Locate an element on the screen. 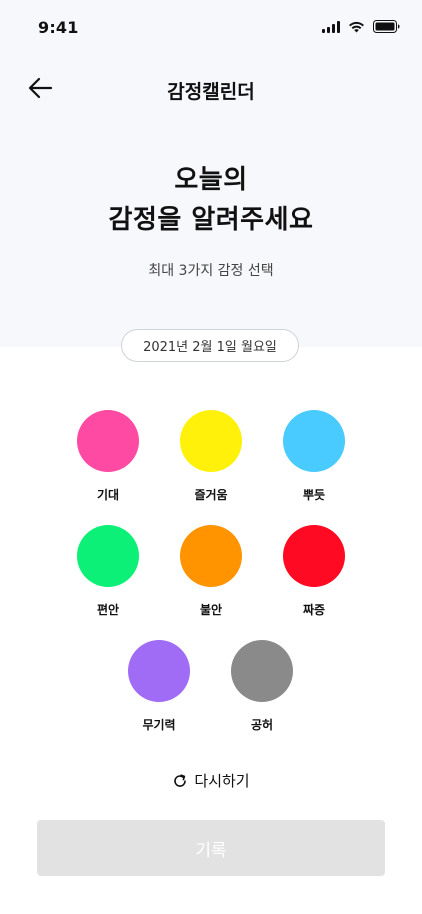 This screenshot has width=422, height=914. record-button: 기록 is located at coordinates (211, 848).